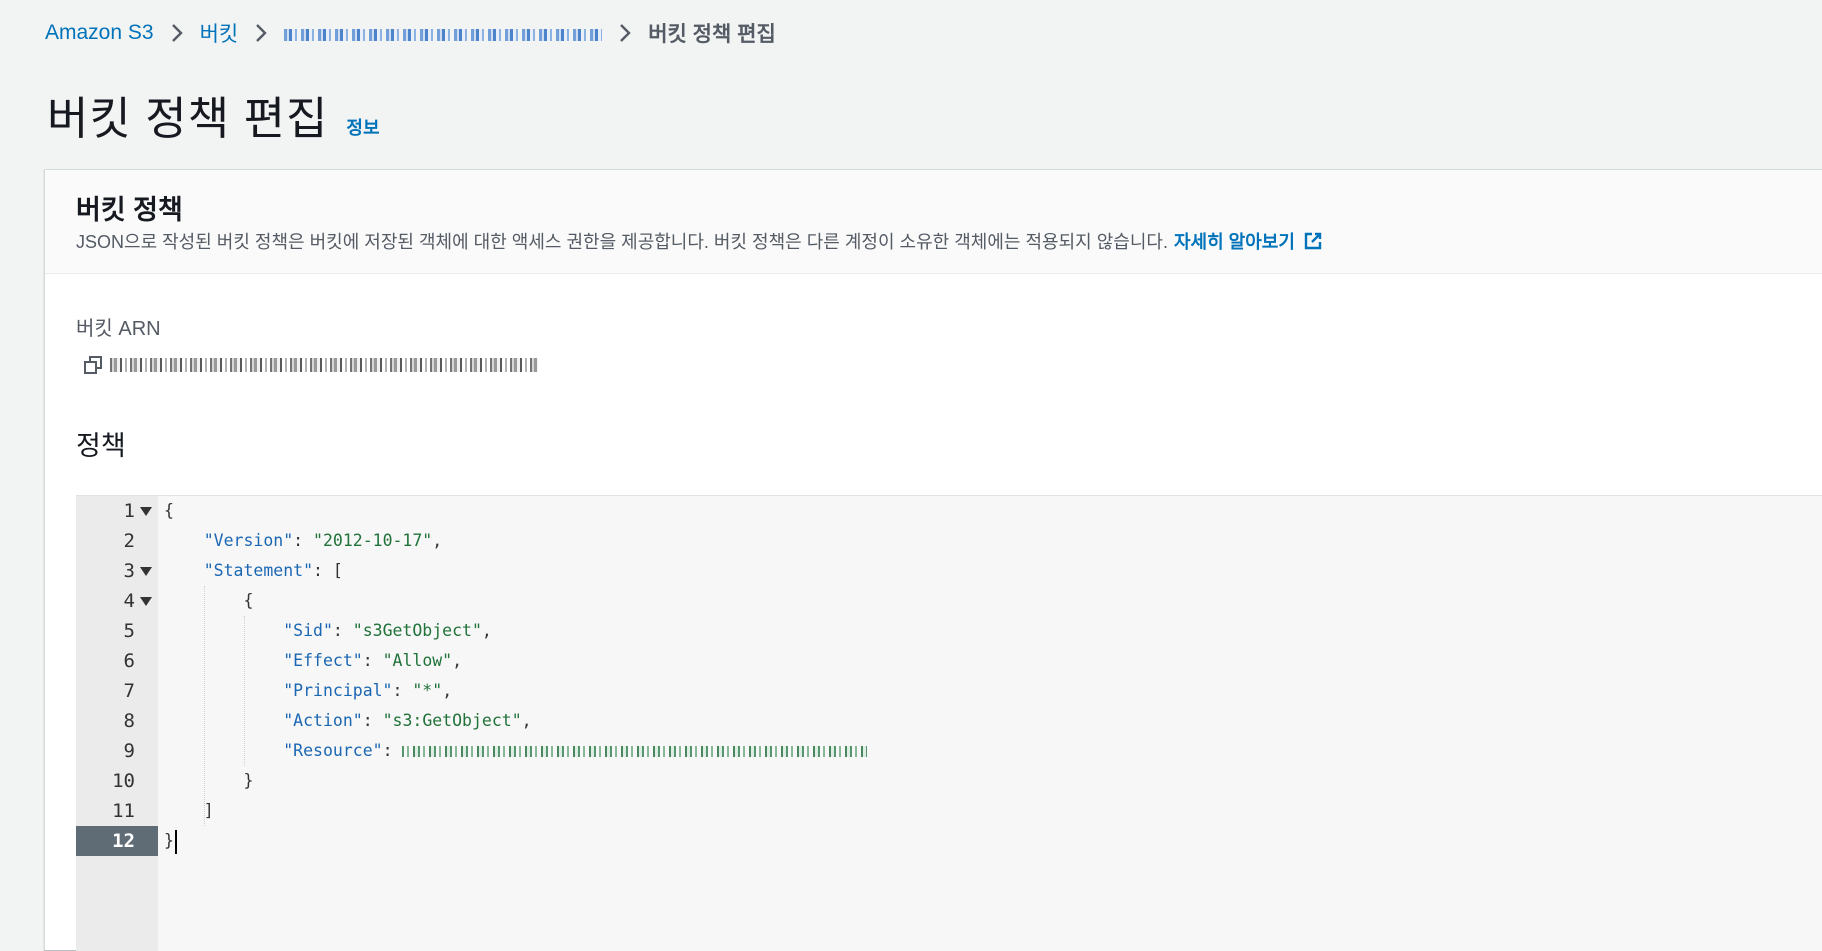 Image resolution: width=1822 pixels, height=951 pixels. Describe the element at coordinates (175, 841) in the screenshot. I see `text-cursor` at that location.